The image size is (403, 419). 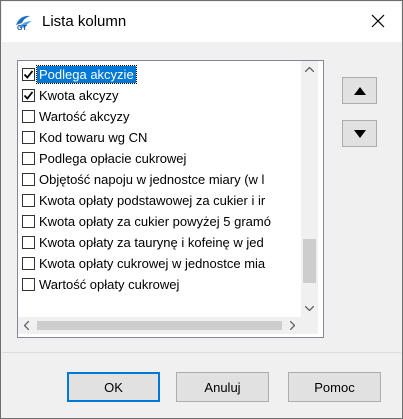 I want to click on scroll-left-button, so click(x=26, y=325).